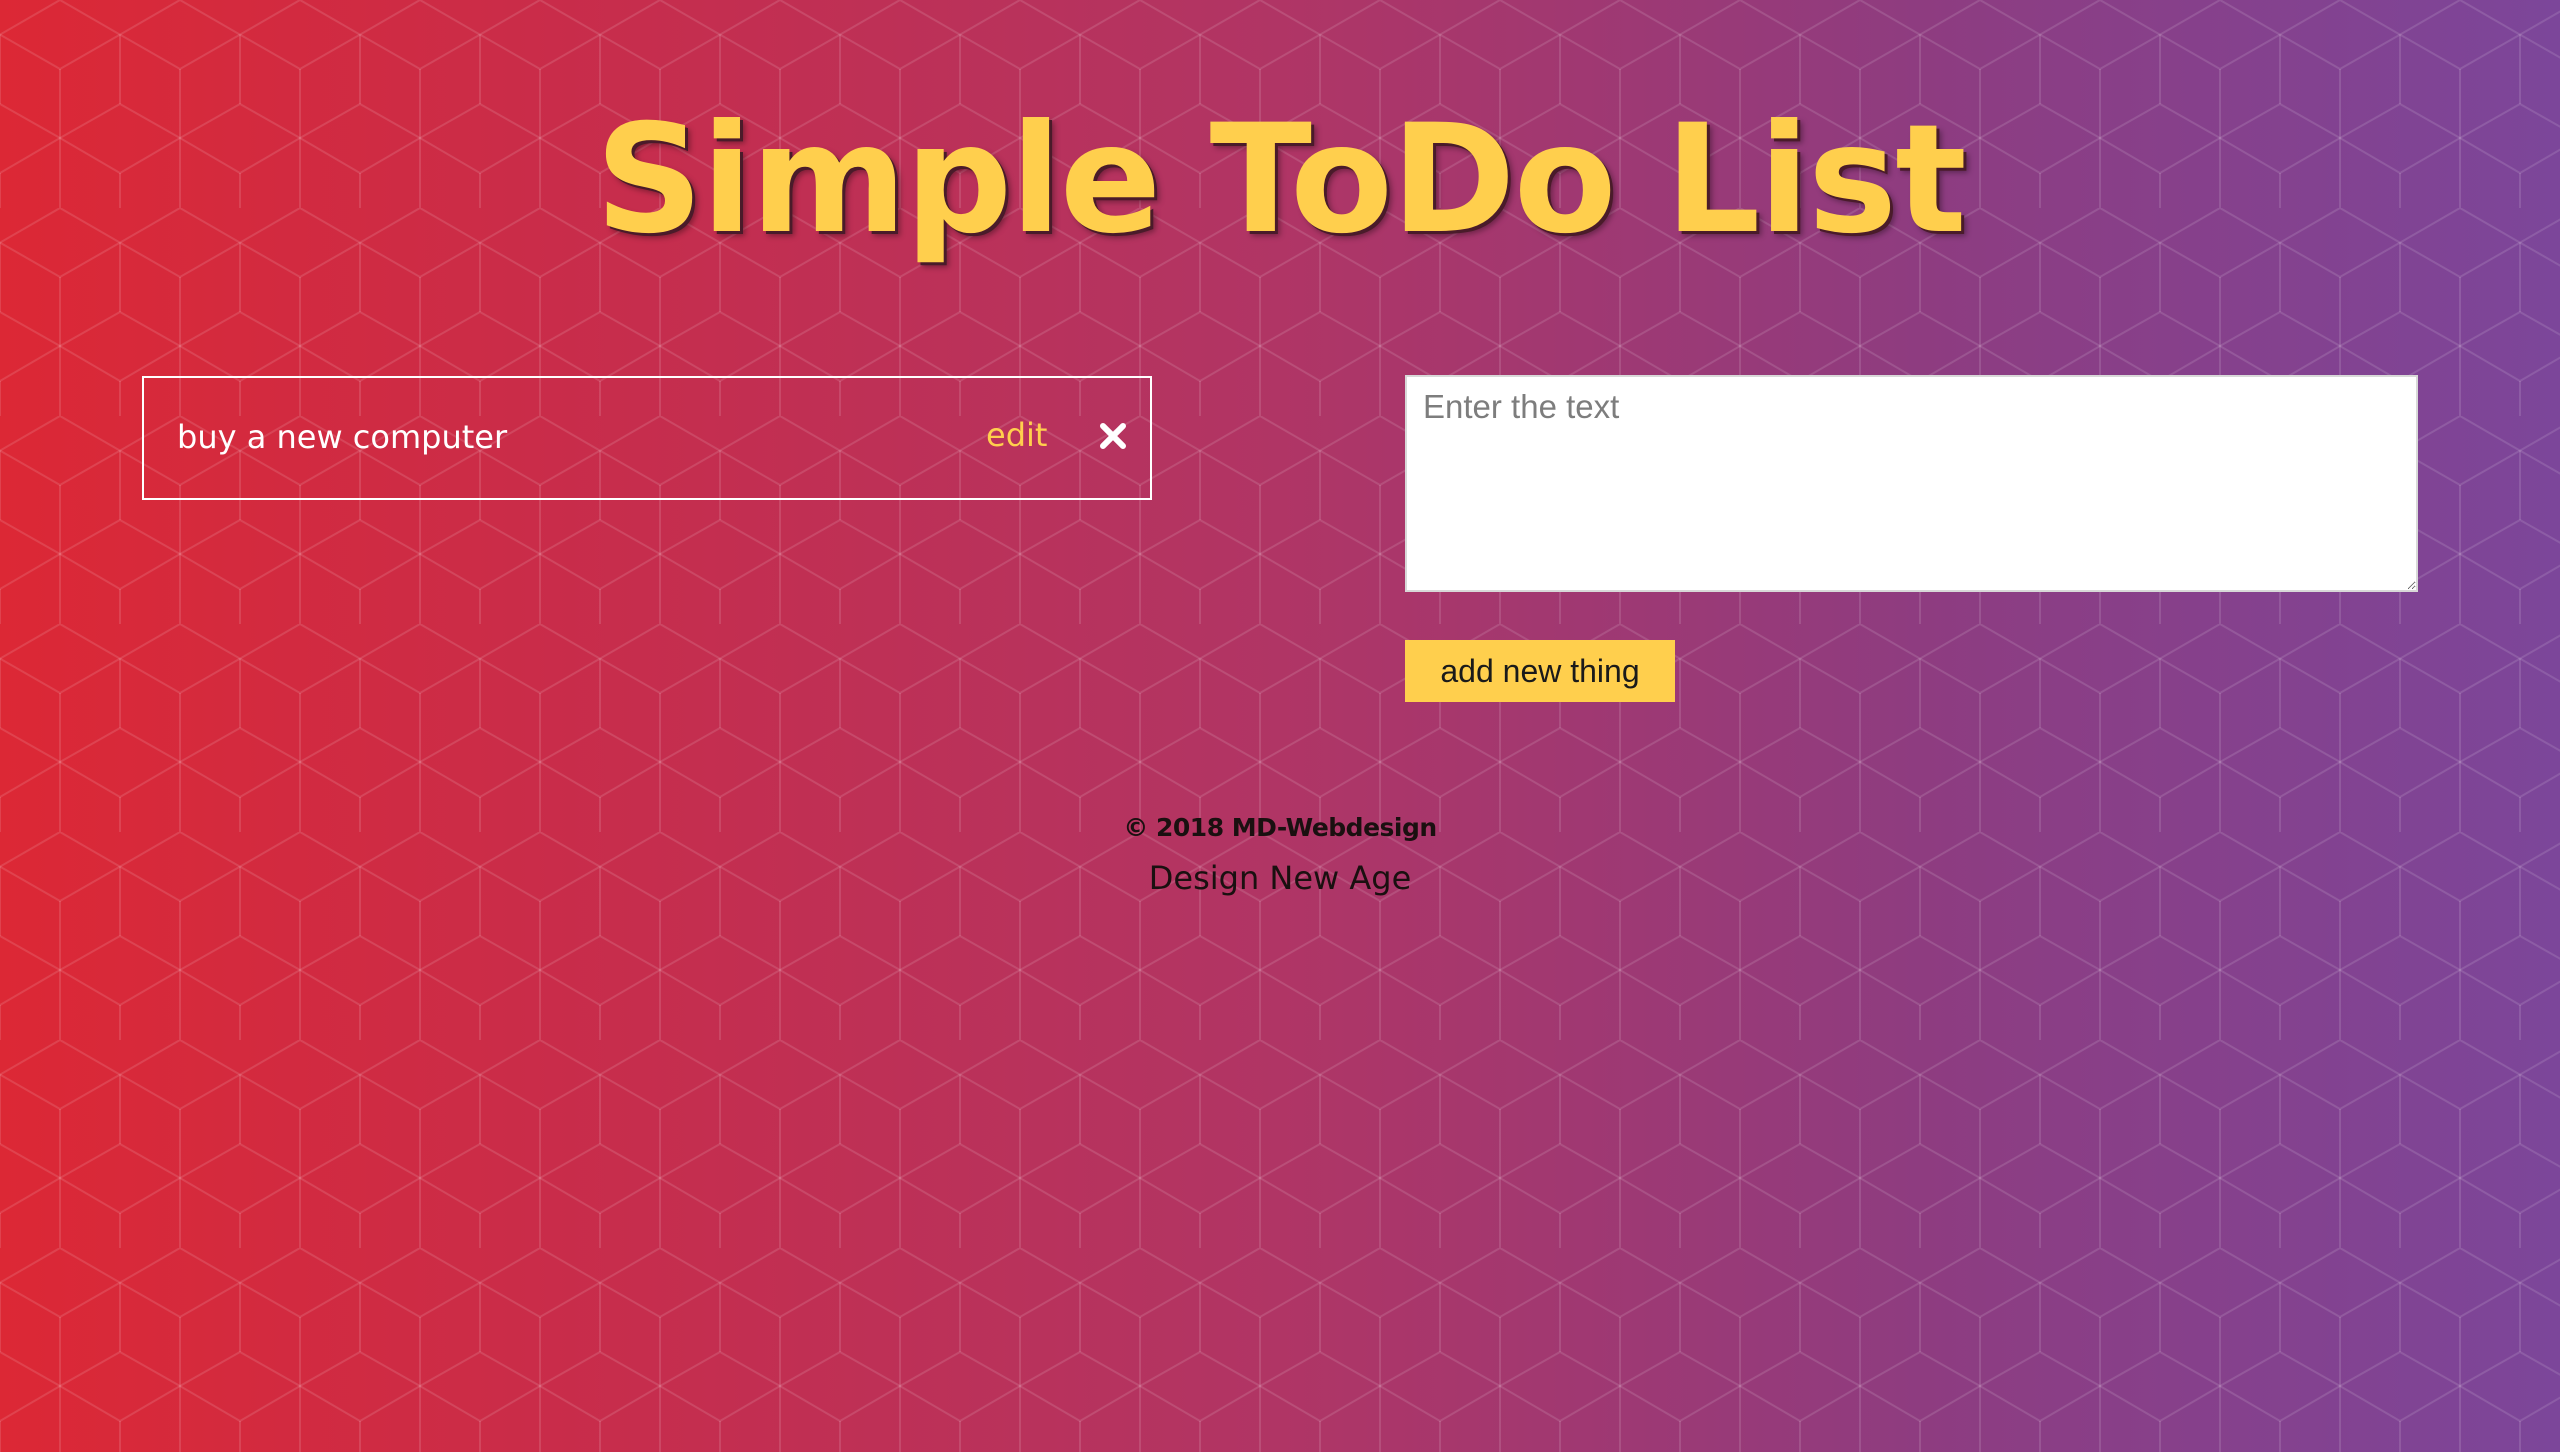  Describe the element at coordinates (1280, 878) in the screenshot. I see `tagline-text: Design New Age` at that location.